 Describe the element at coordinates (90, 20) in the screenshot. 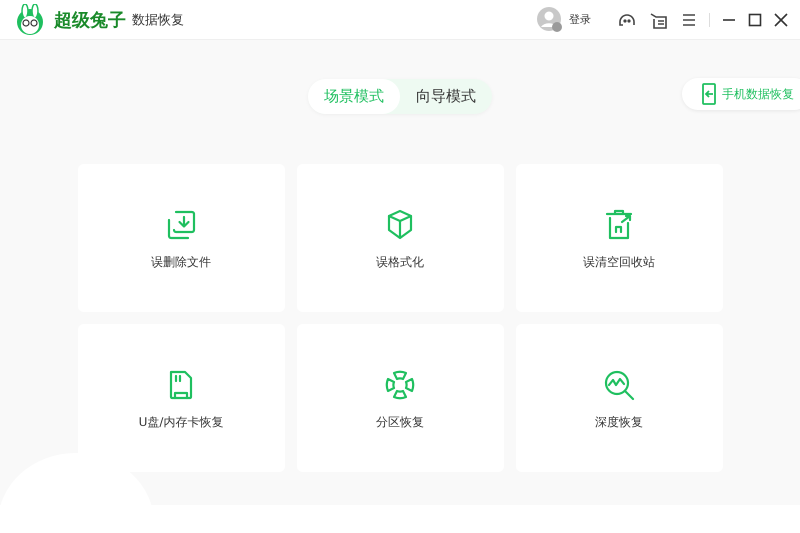

I see `brand-name: 超级兔子` at that location.